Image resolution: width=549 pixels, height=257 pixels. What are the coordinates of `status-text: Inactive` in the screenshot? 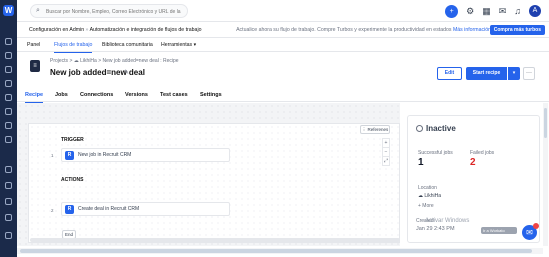 It's located at (441, 128).